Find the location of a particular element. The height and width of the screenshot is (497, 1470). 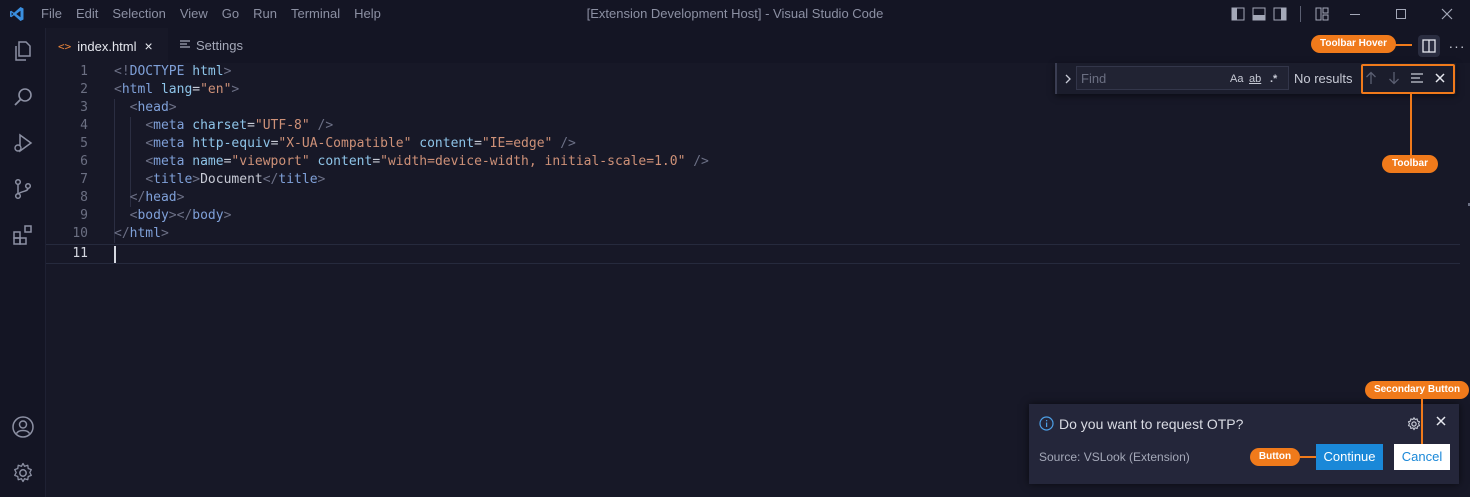

find-input is located at coordinates (1151, 78).